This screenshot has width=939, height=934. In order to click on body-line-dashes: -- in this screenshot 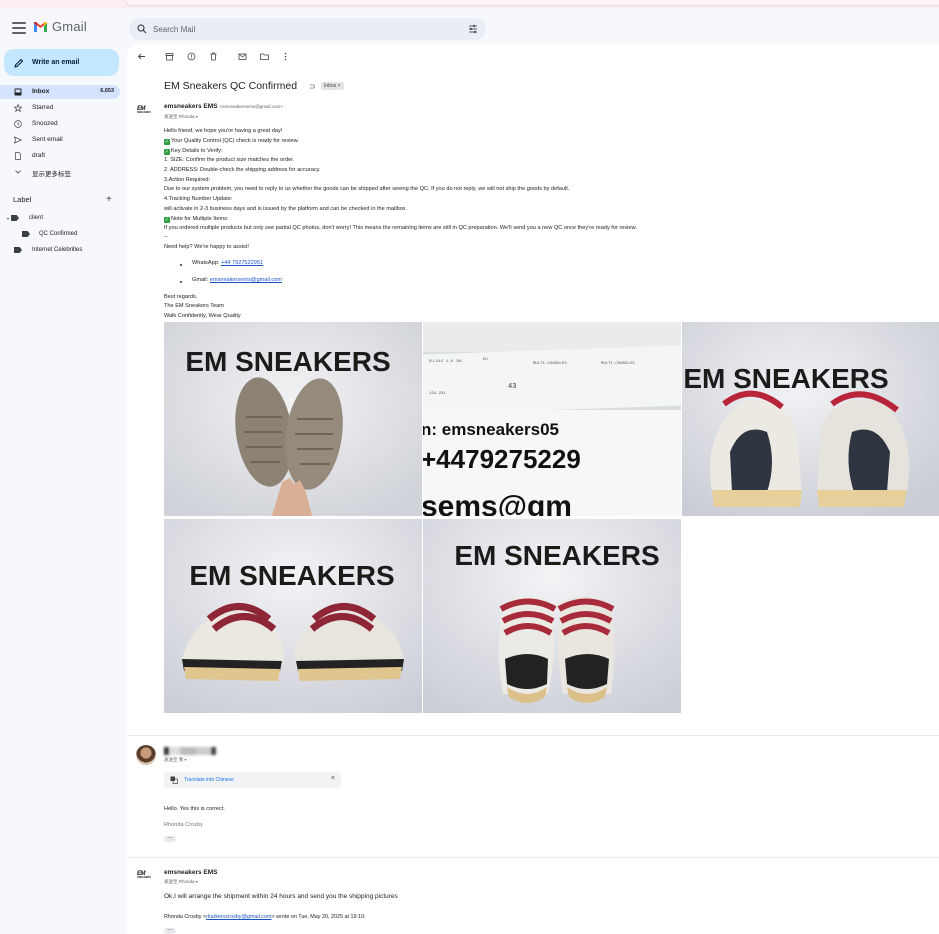, I will do `click(166, 237)`.